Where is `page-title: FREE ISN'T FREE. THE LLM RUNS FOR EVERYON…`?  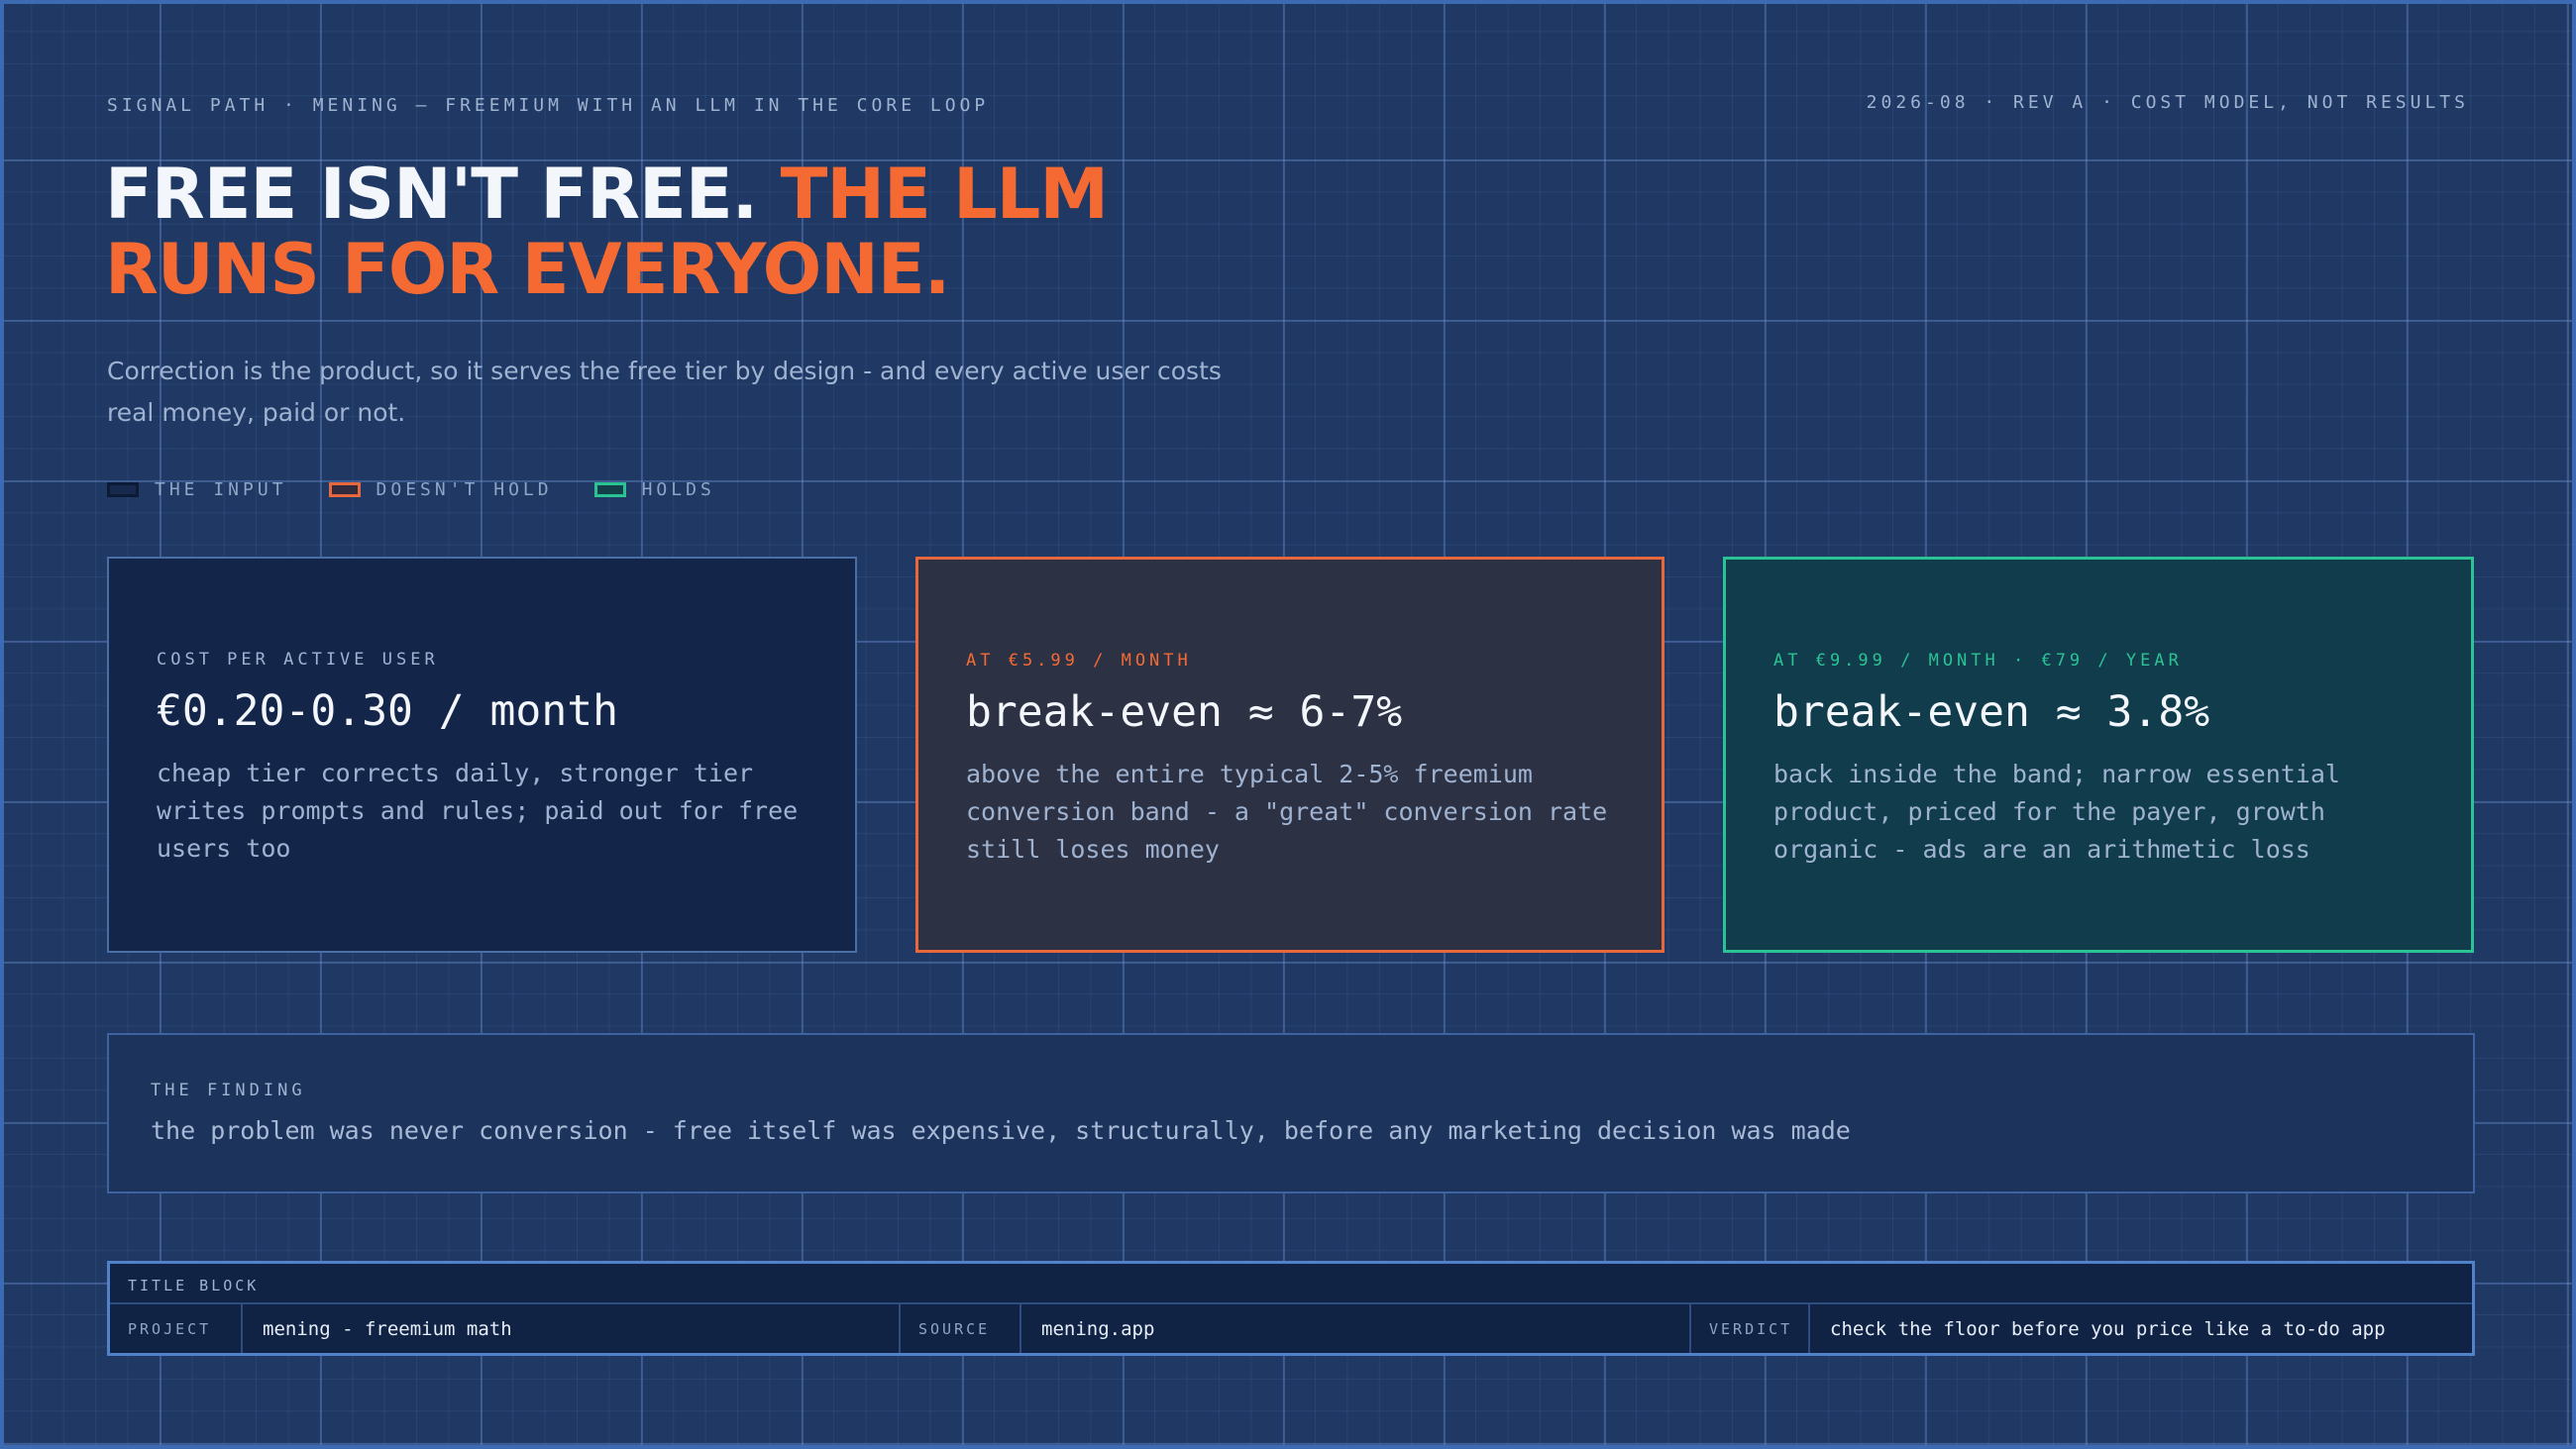
page-title: FREE ISN'T FREE. THE LLM RUNS FOR EVERYON… is located at coordinates (607, 232).